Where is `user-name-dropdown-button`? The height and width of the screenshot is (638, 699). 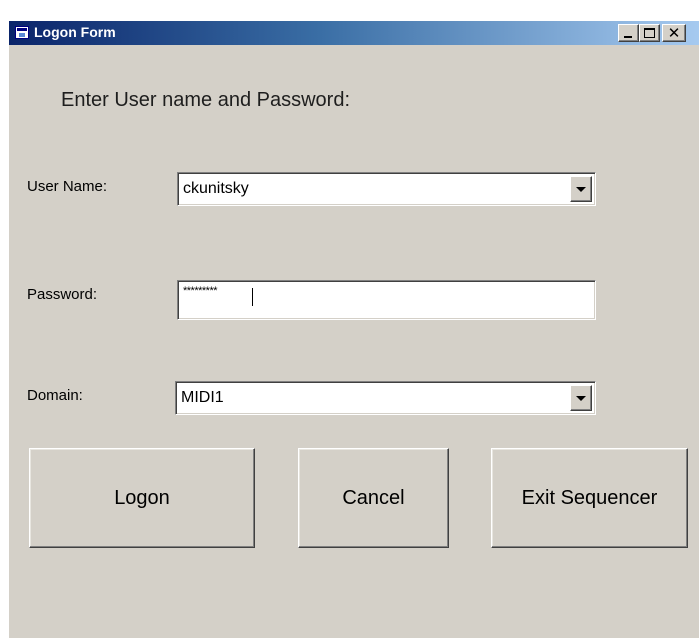
user-name-dropdown-button is located at coordinates (581, 189).